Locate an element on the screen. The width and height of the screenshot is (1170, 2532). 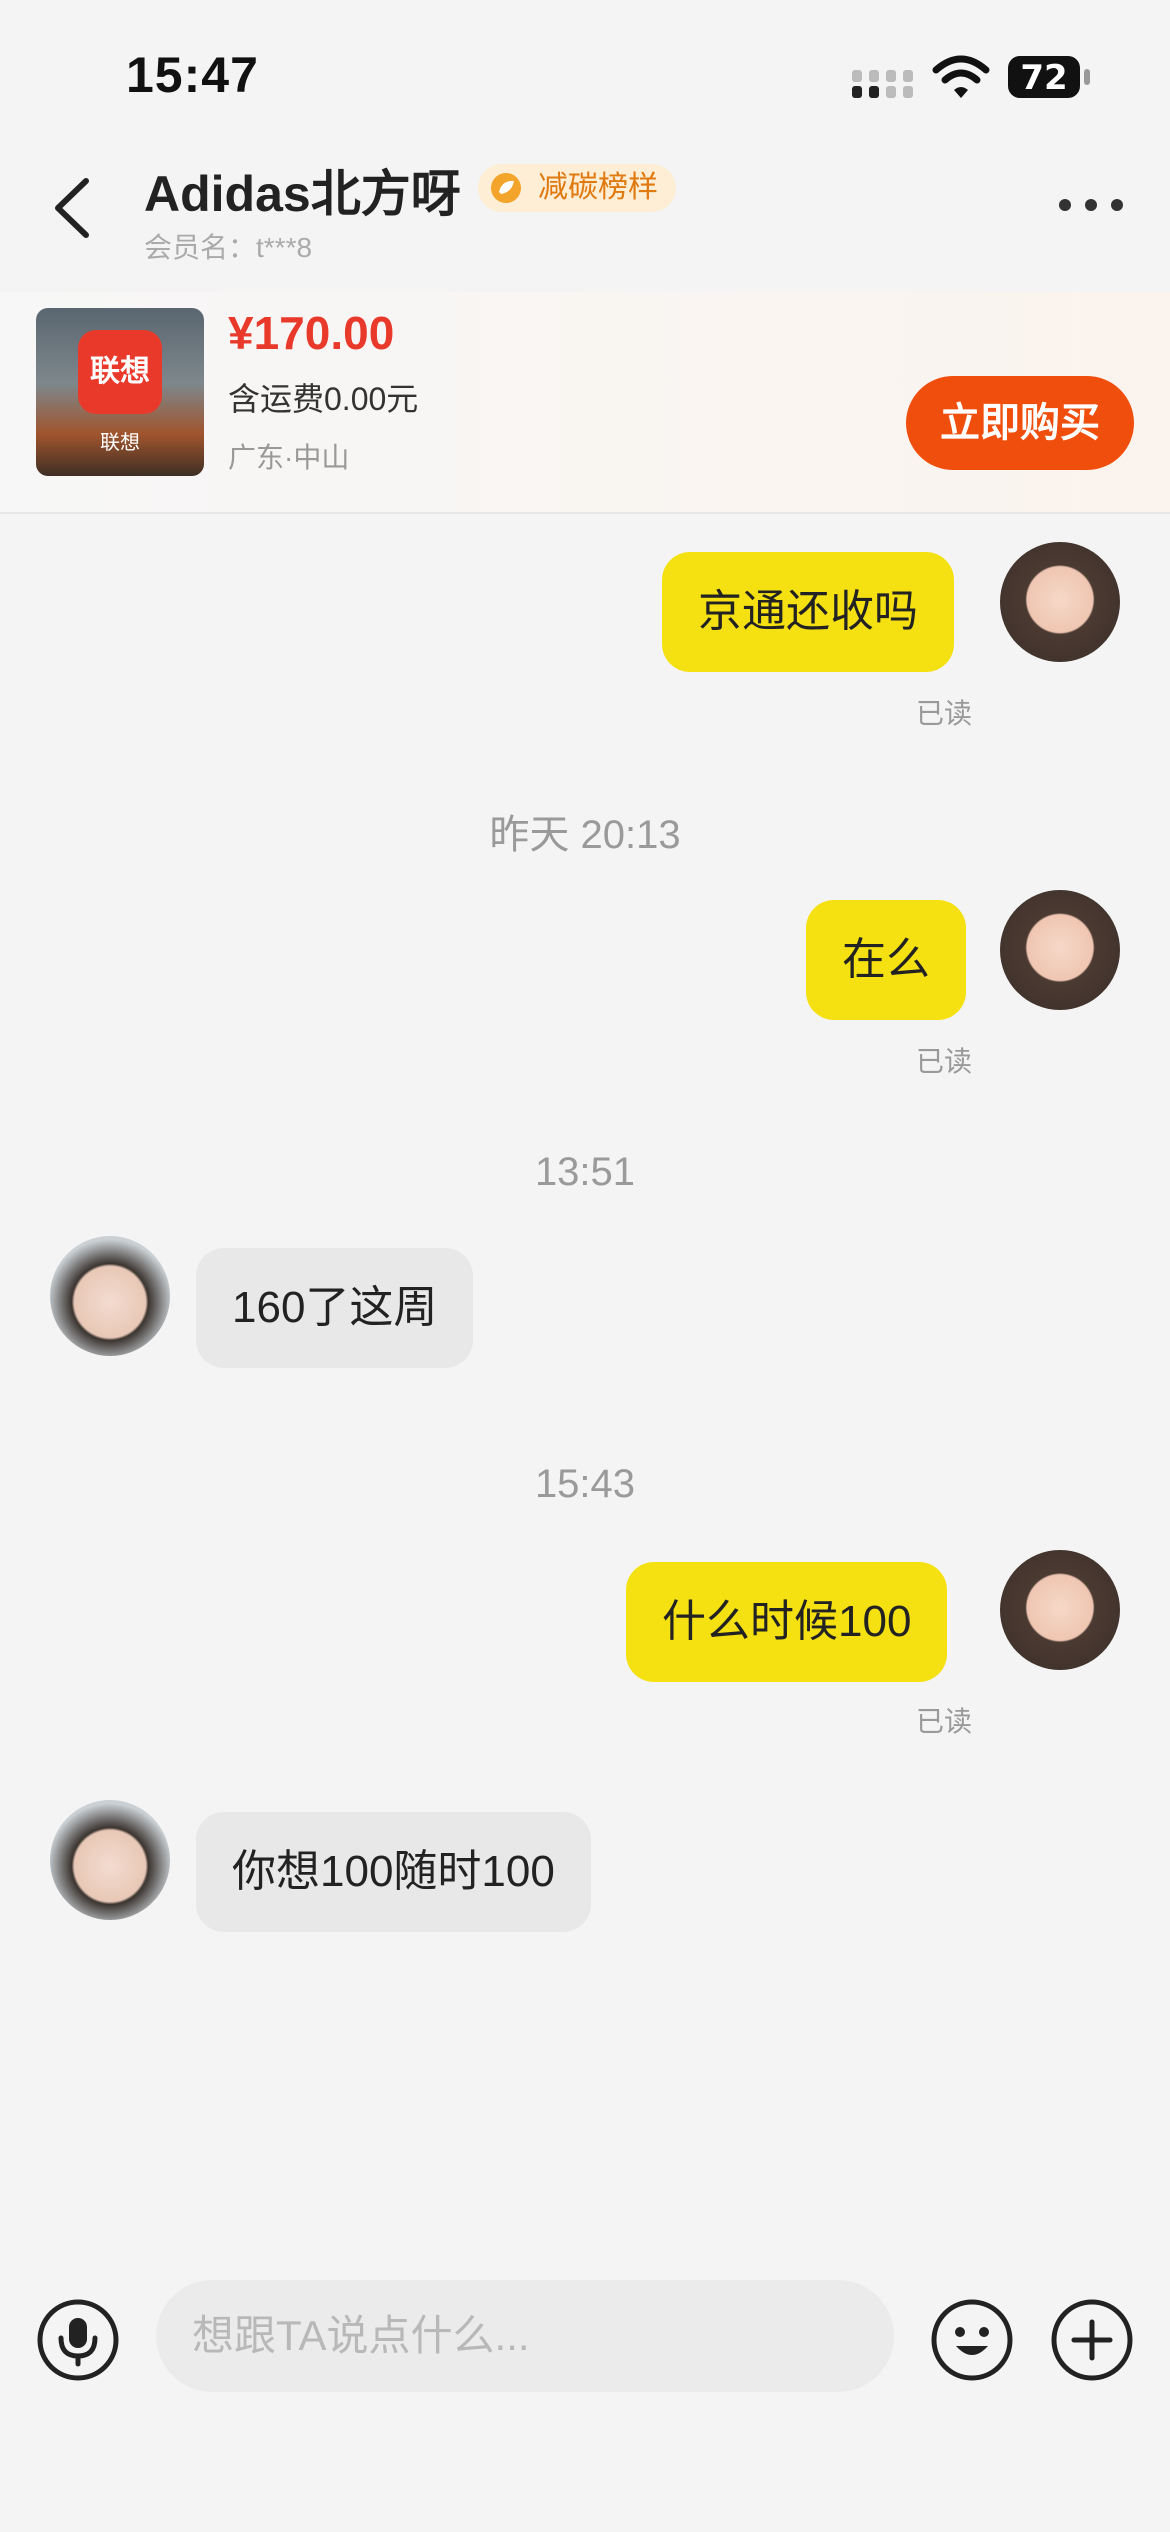
emoji-icon is located at coordinates (972, 2340).